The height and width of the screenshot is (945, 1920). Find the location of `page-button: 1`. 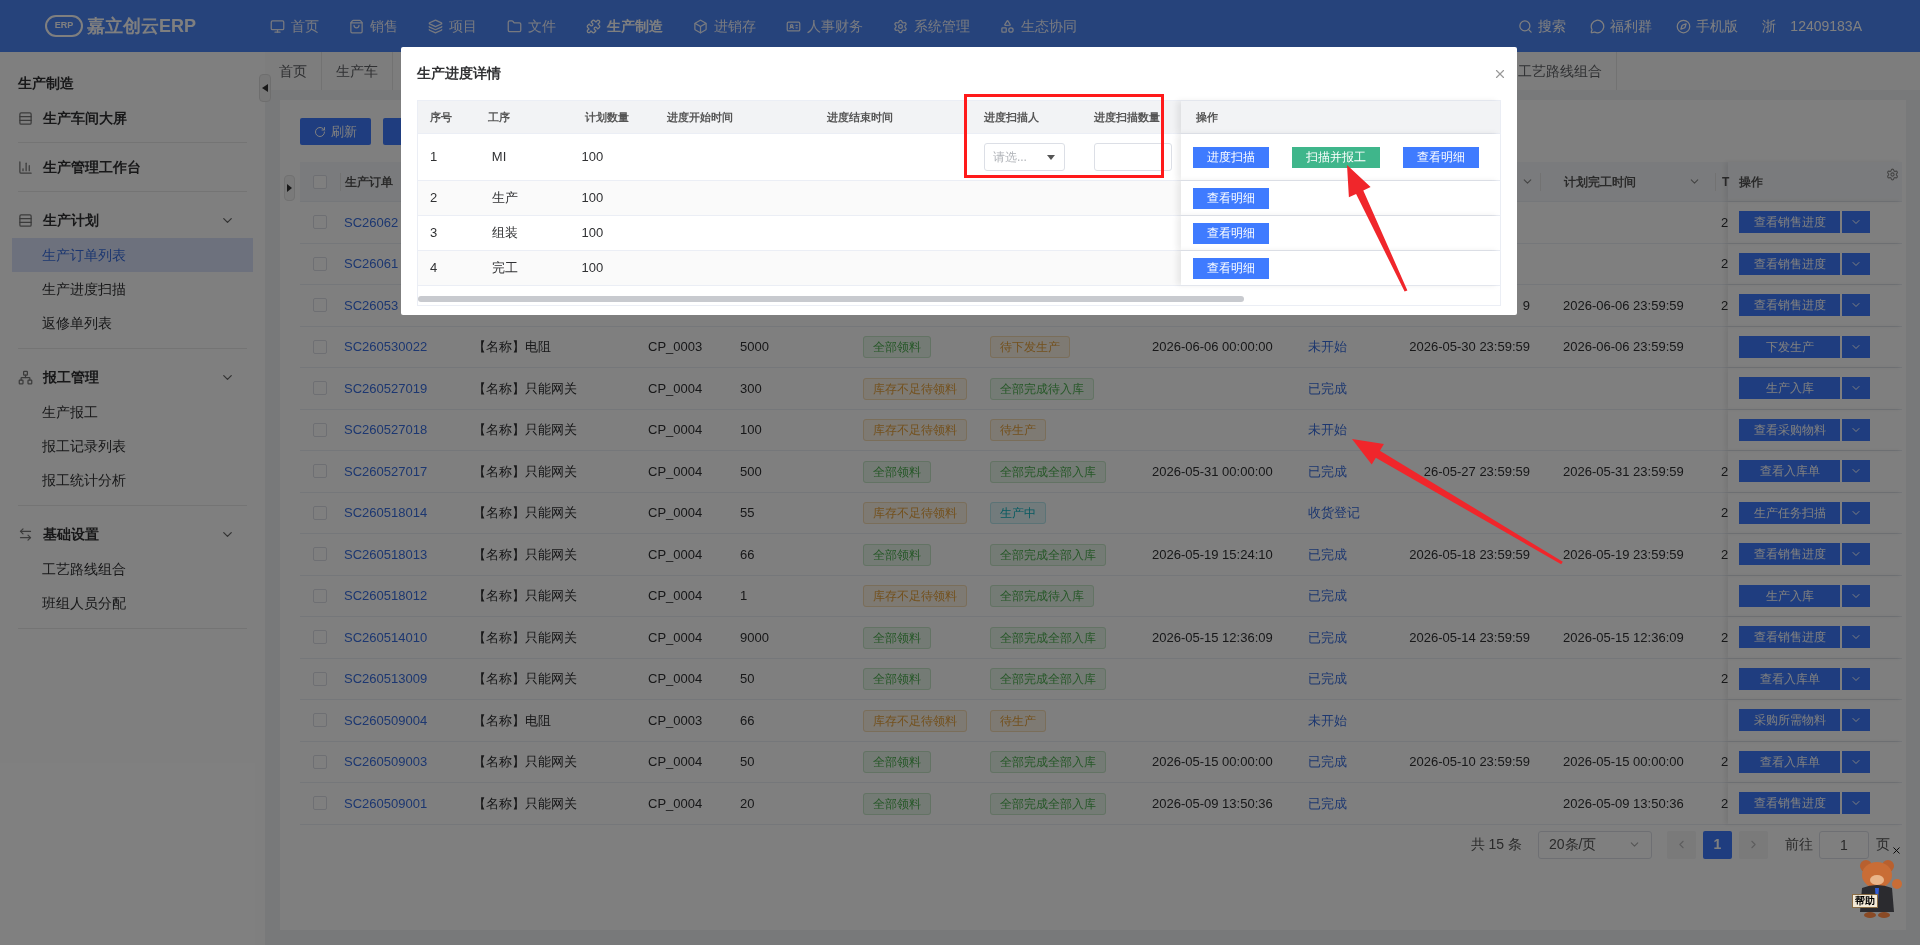

page-button: 1 is located at coordinates (1717, 844).